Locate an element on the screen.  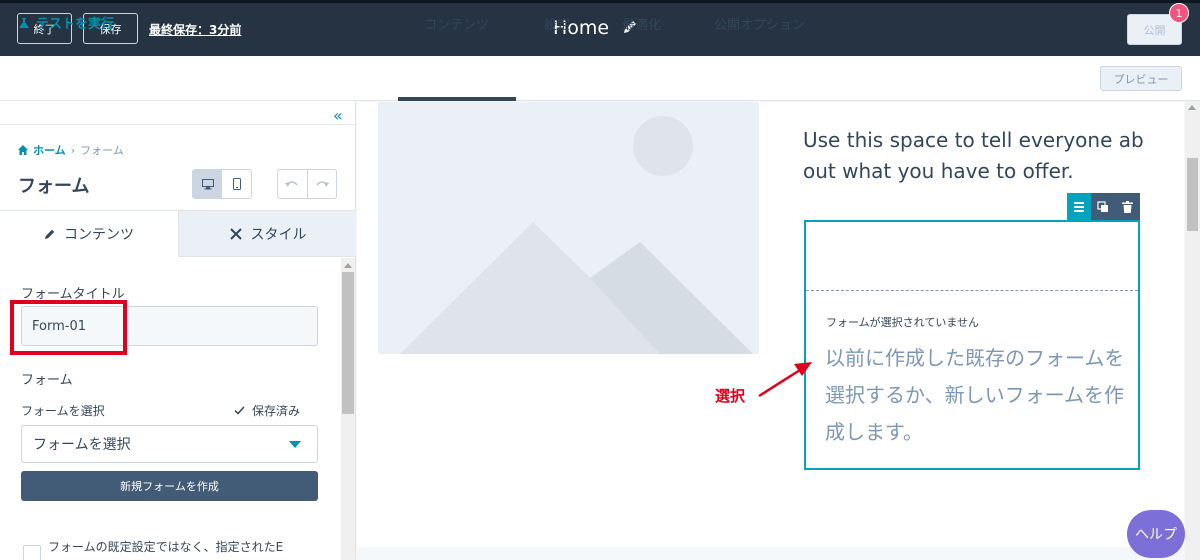
breadcrumb-home-link: ホーム is located at coordinates (49, 150).